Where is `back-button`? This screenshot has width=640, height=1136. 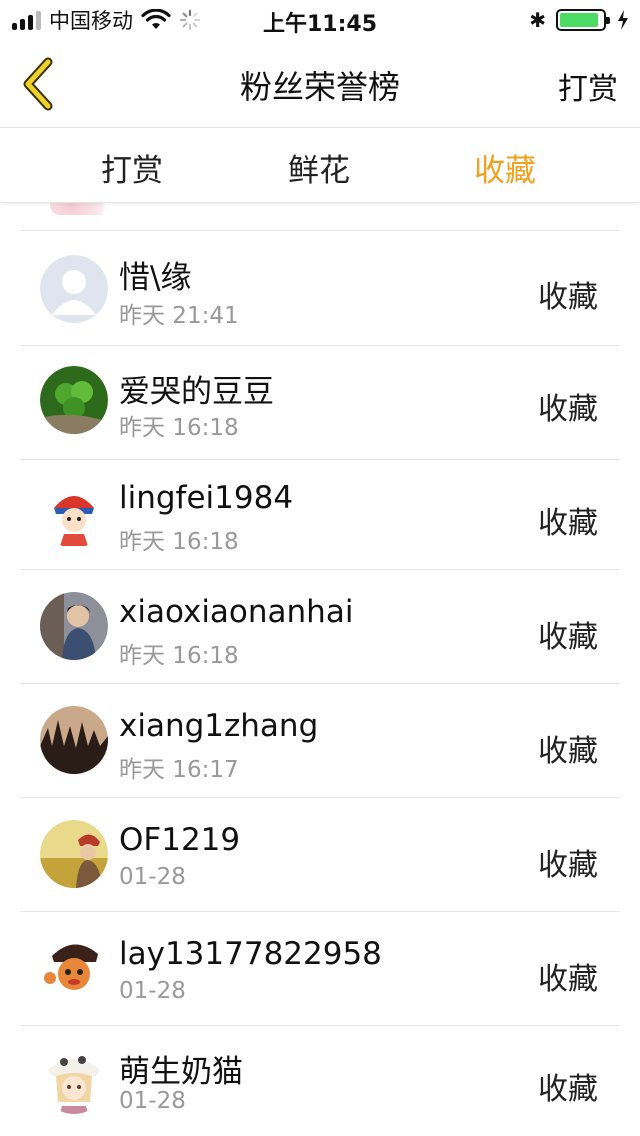 back-button is located at coordinates (38, 84).